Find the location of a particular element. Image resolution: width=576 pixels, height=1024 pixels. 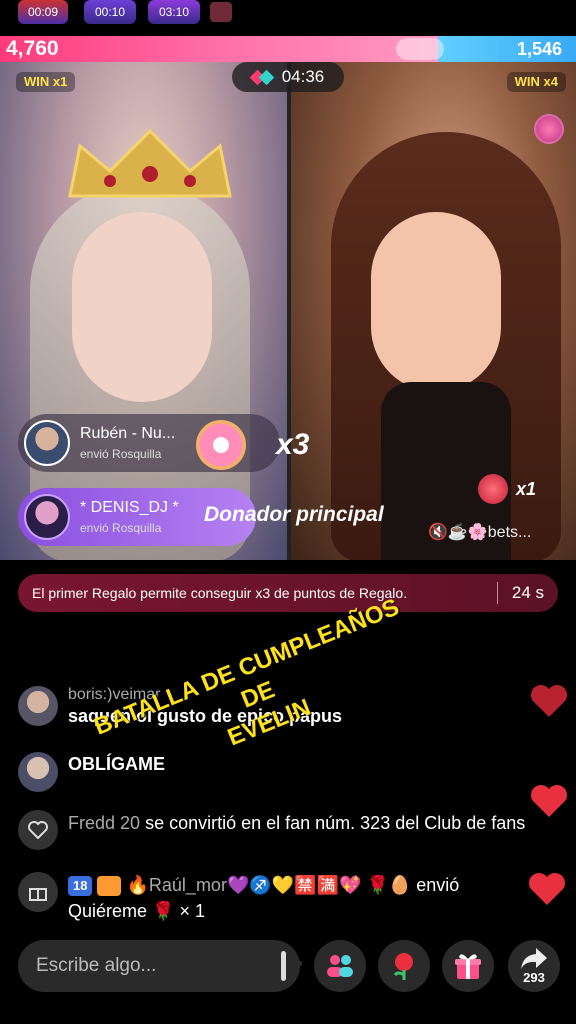

right-streamer-face is located at coordinates (436, 302).